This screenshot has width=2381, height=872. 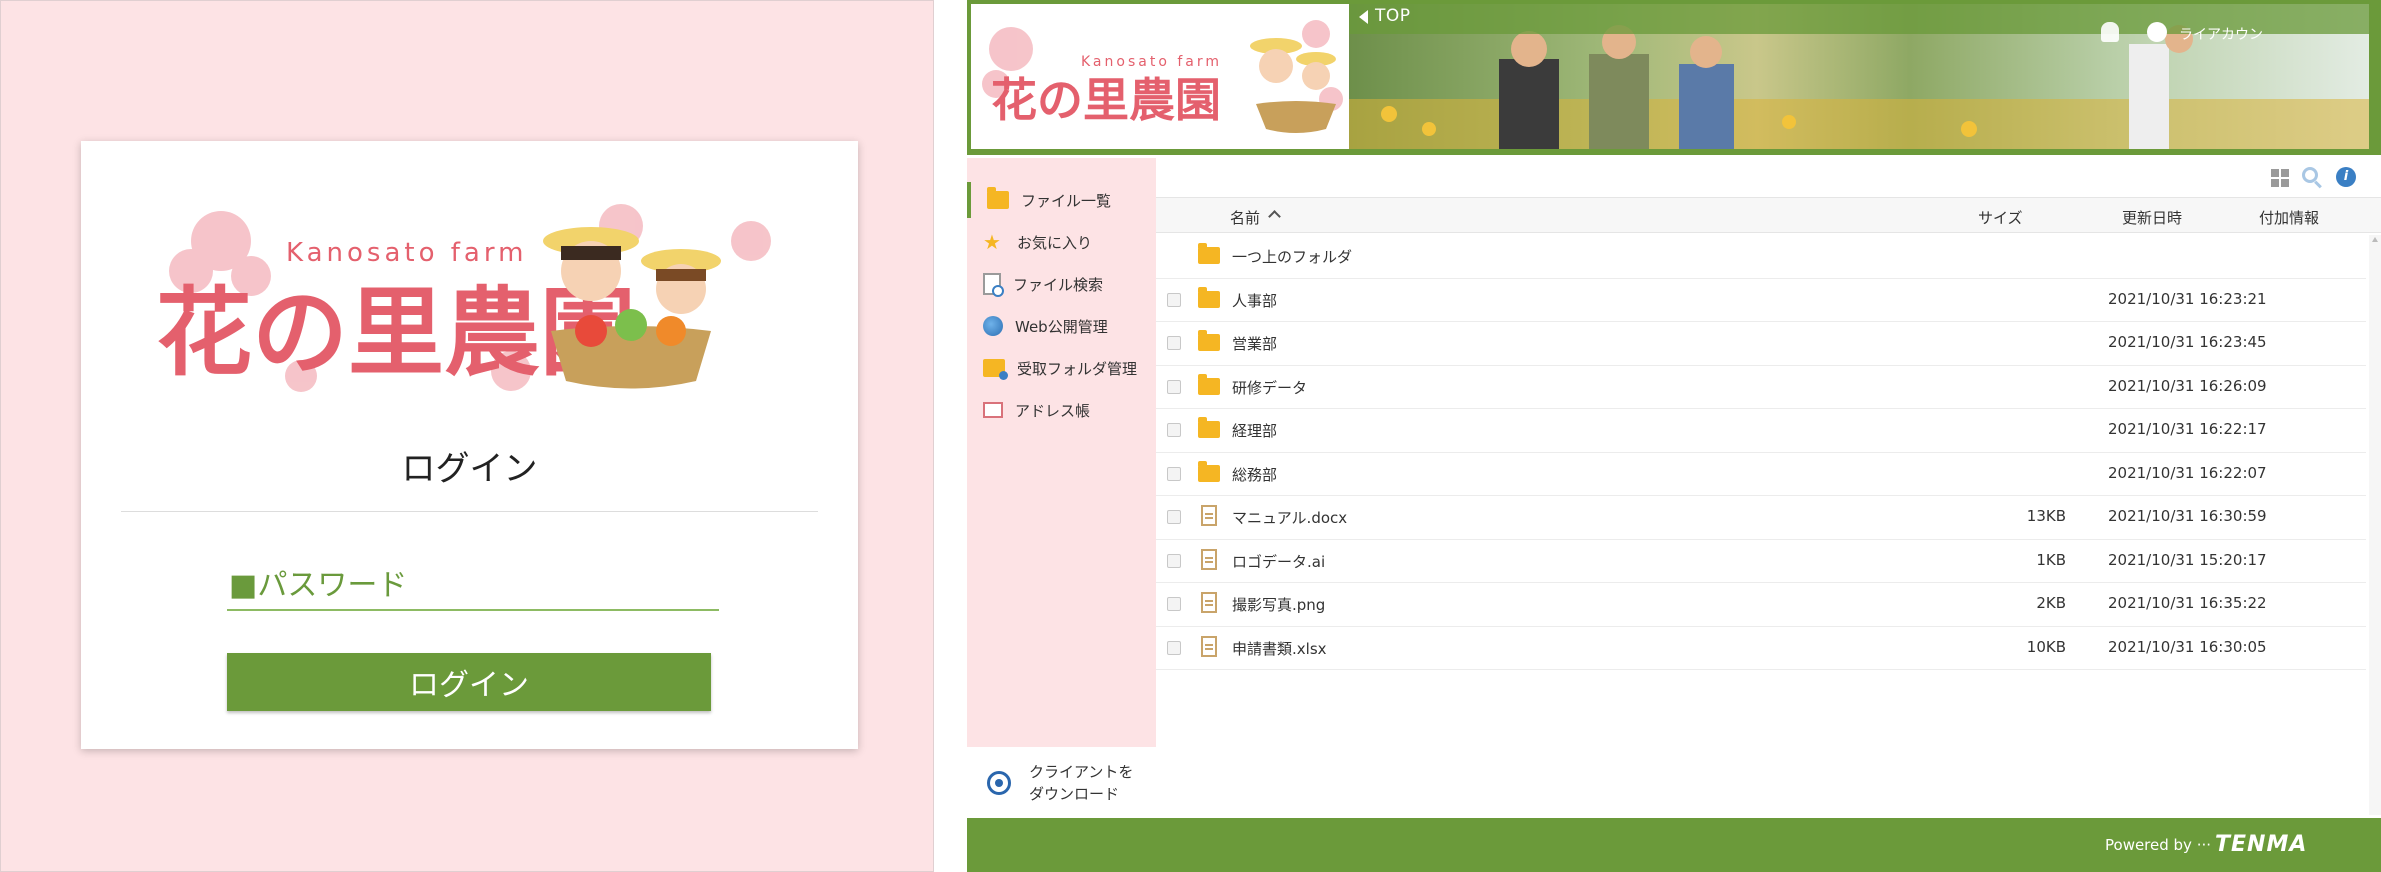 What do you see at coordinates (2051, 603) in the screenshot?
I see `file-size: 2KB` at bounding box center [2051, 603].